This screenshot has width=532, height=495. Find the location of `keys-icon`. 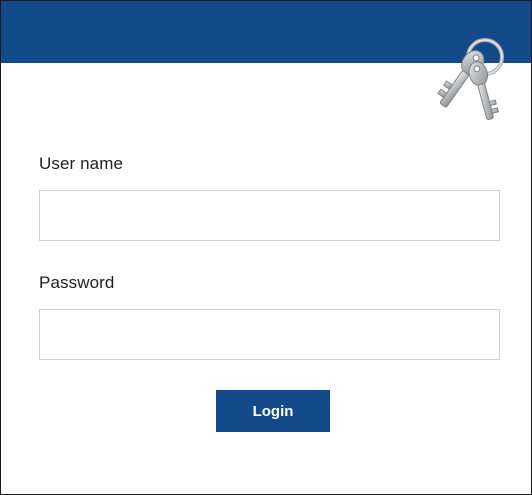

keys-icon is located at coordinates (470, 79).